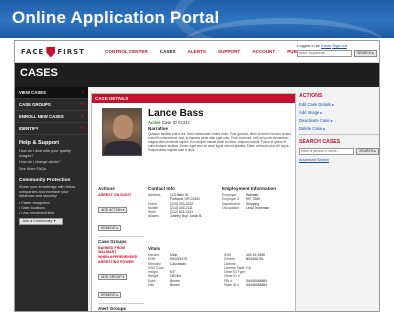 The width and height of the screenshot is (394, 312). What do you see at coordinates (339, 128) in the screenshot?
I see `delete-case-link: Delete Case ▸` at bounding box center [339, 128].